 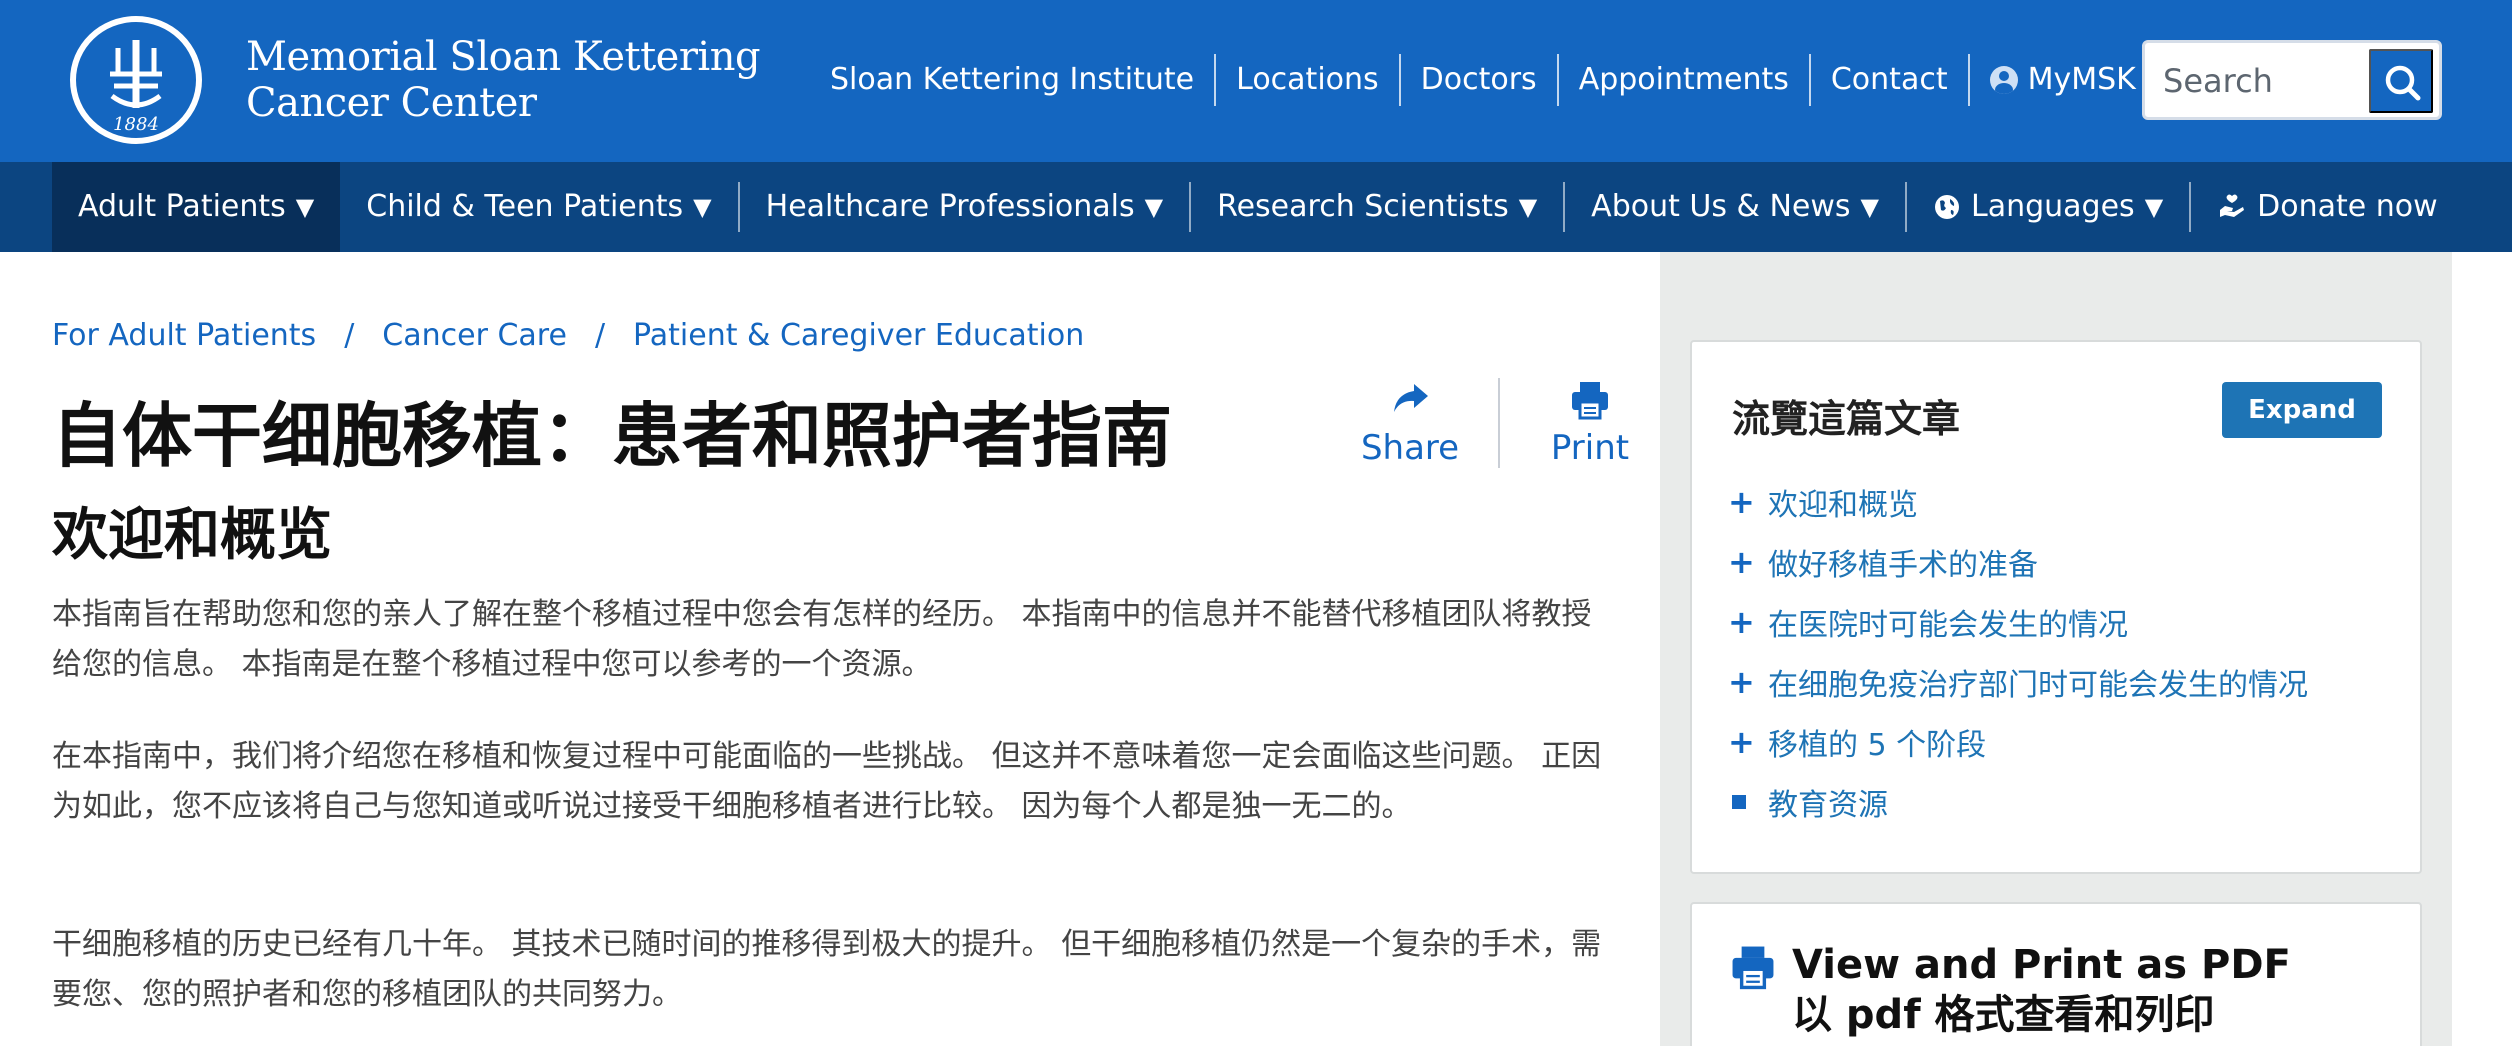 I want to click on breadcrumb-patient-caregiver-education: Patient & Caregiver Education, so click(x=858, y=335).